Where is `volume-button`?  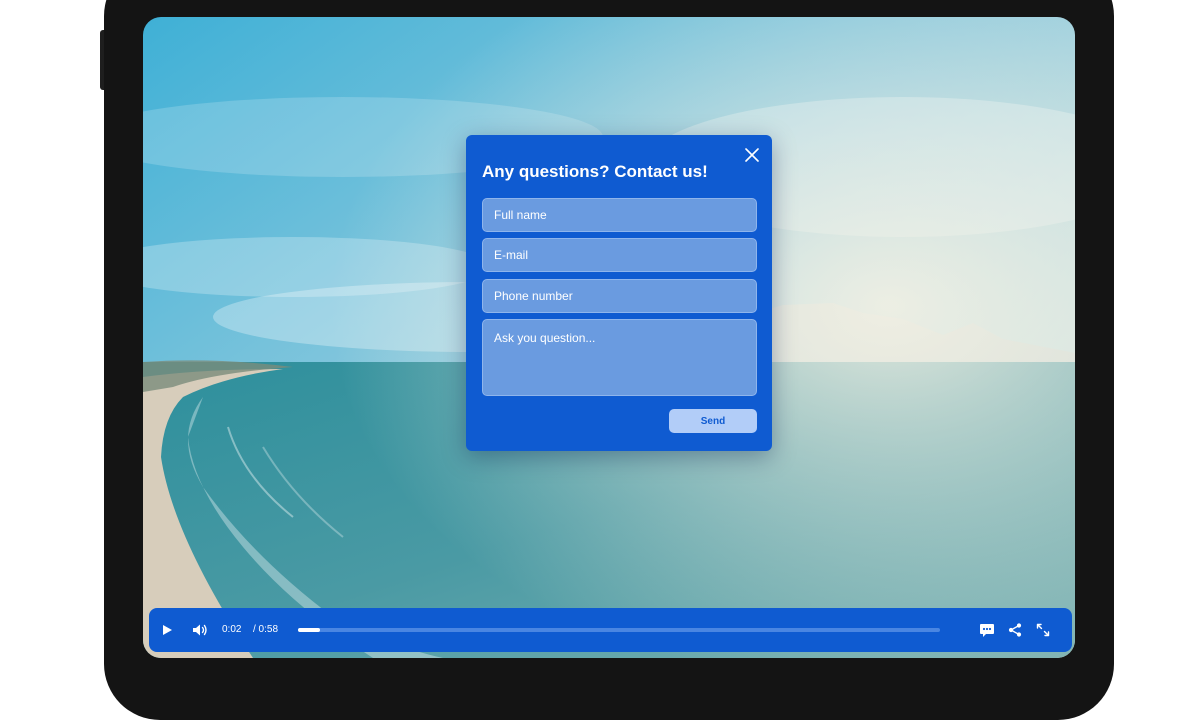 volume-button is located at coordinates (200, 630).